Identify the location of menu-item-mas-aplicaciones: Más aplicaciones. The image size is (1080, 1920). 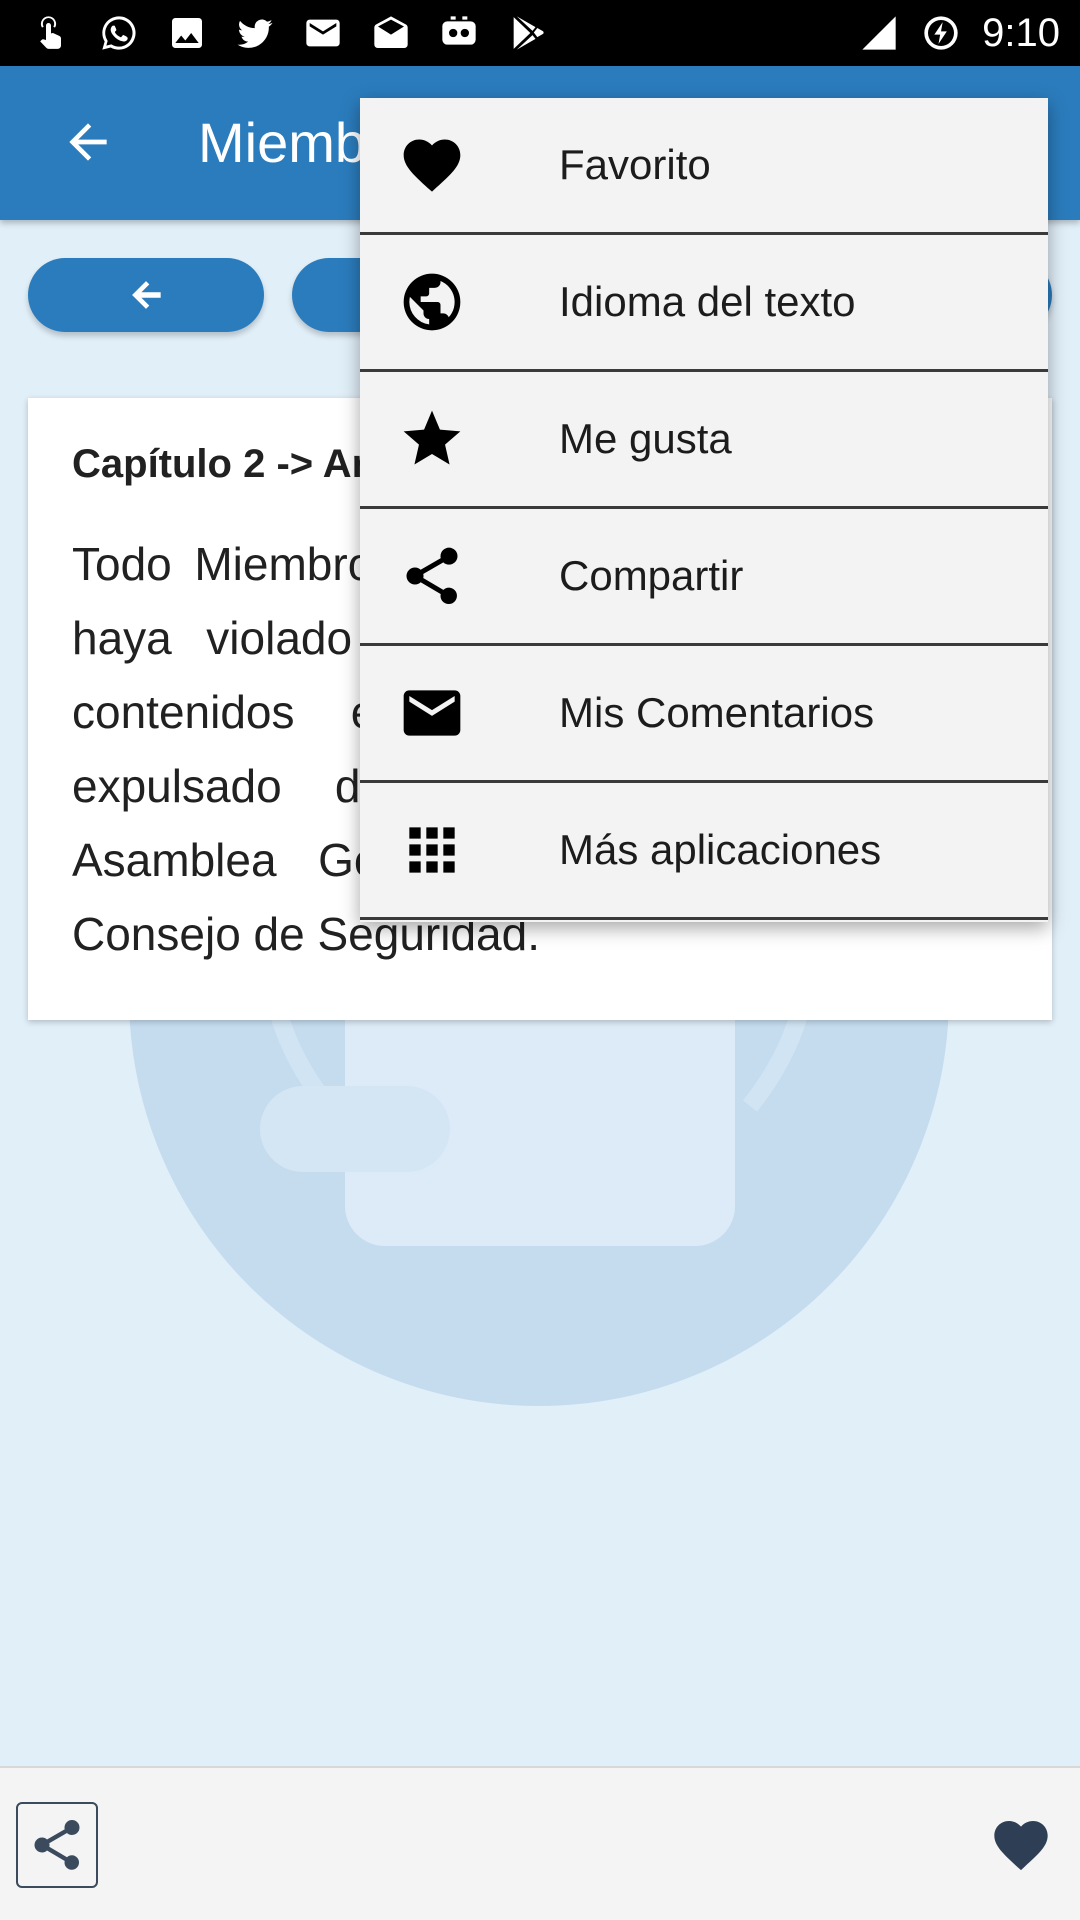
(704, 851).